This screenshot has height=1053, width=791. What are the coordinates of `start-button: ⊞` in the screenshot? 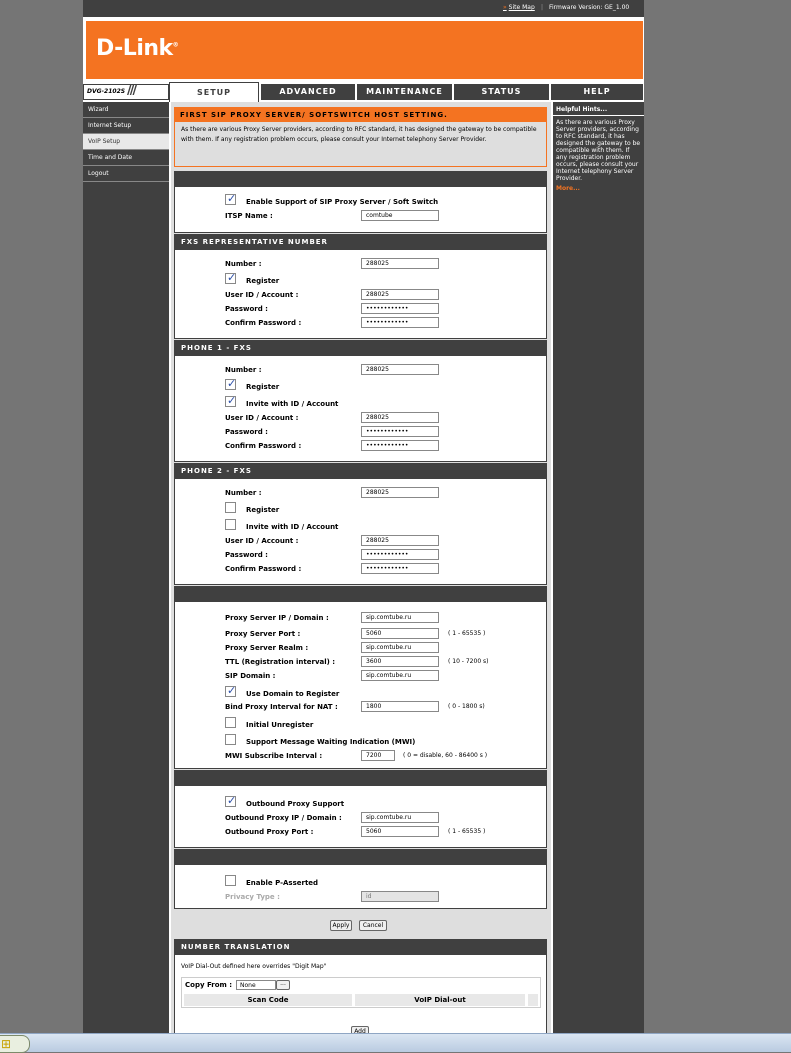 It's located at (15, 1044).